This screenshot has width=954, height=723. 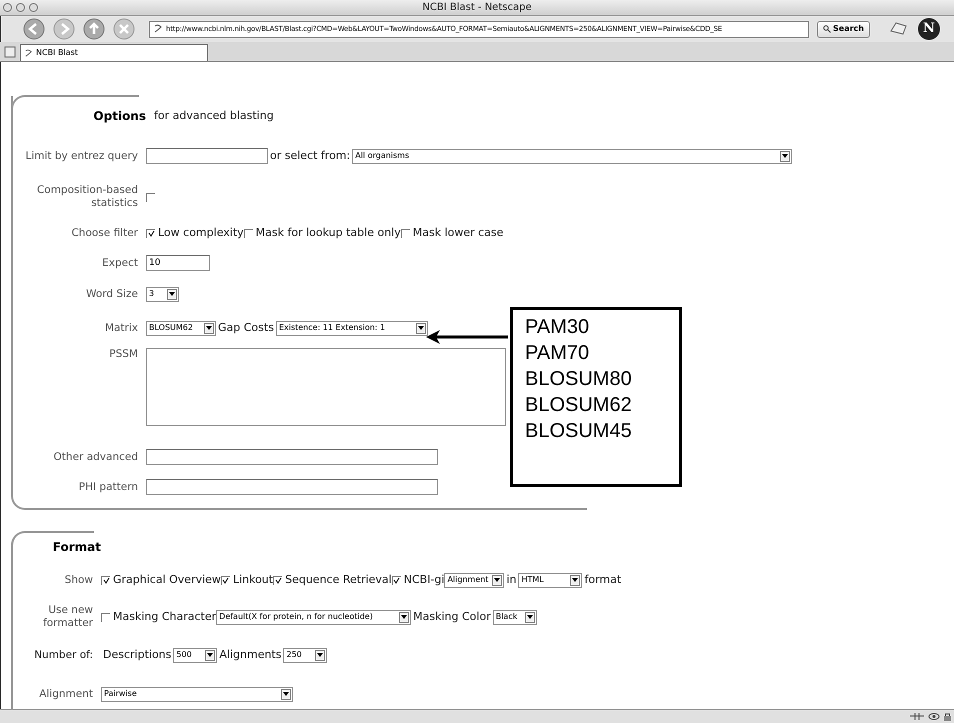 I want to click on netscape-logo: N, so click(x=929, y=29).